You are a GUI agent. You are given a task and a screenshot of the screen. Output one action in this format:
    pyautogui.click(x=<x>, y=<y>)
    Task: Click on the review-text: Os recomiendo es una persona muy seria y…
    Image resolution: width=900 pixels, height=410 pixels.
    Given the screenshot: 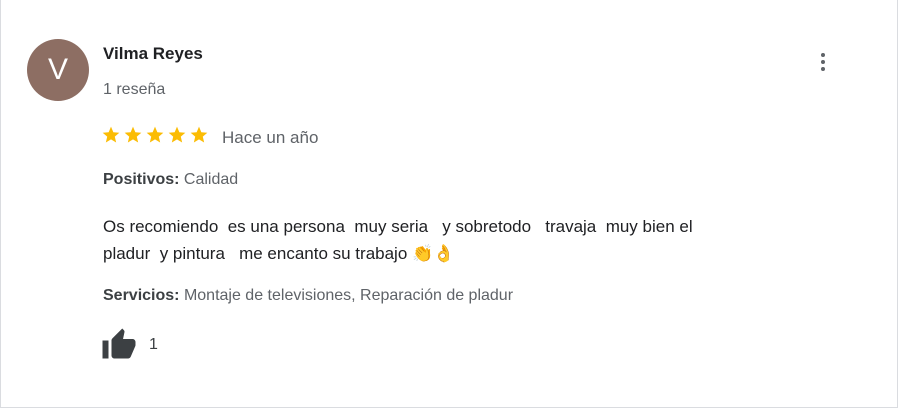 What is the action you would take?
    pyautogui.click(x=478, y=240)
    